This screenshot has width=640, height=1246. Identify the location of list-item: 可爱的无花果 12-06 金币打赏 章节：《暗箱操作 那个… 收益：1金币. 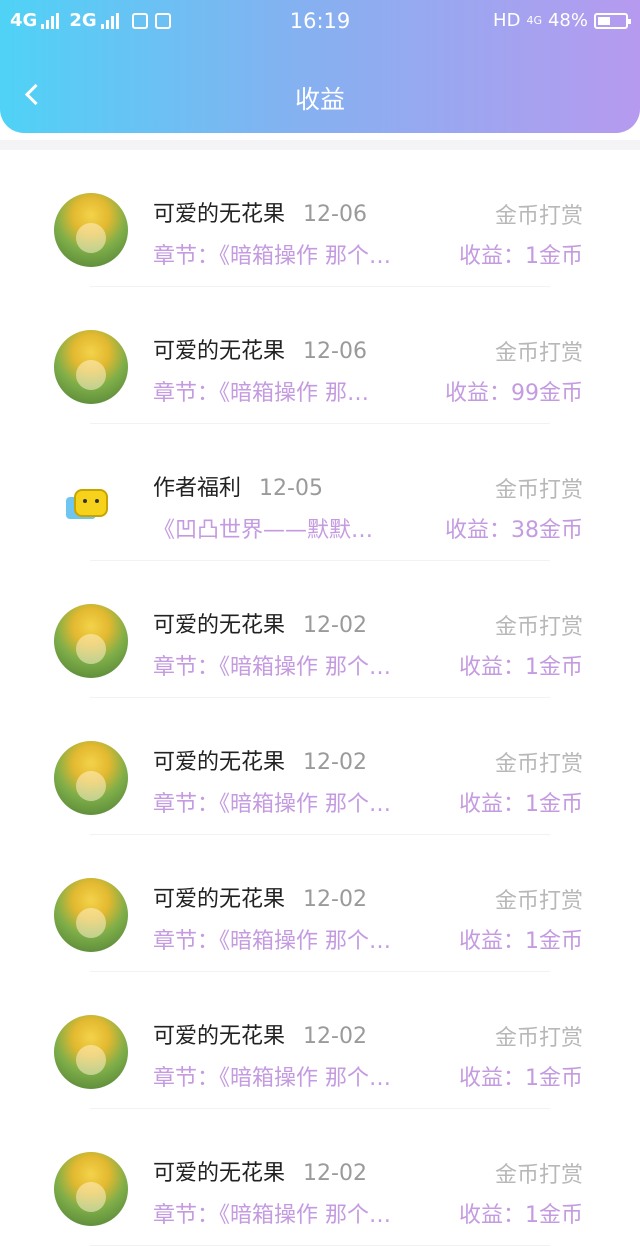
(320, 218).